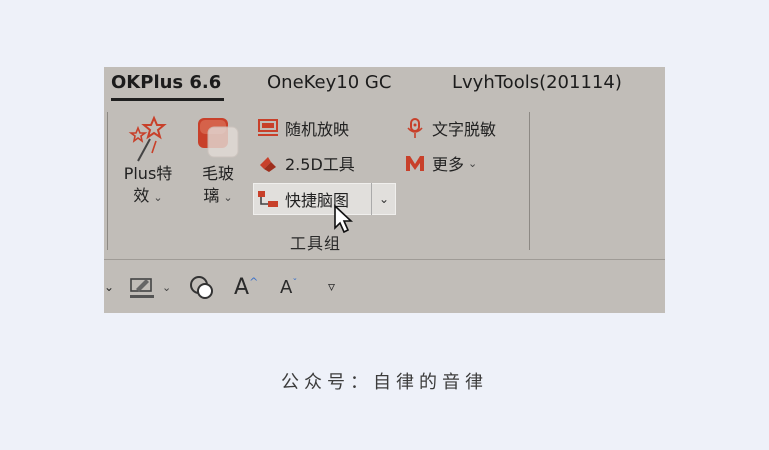 The width and height of the screenshot is (769, 450). I want to click on more-label: 更多, so click(448, 164).